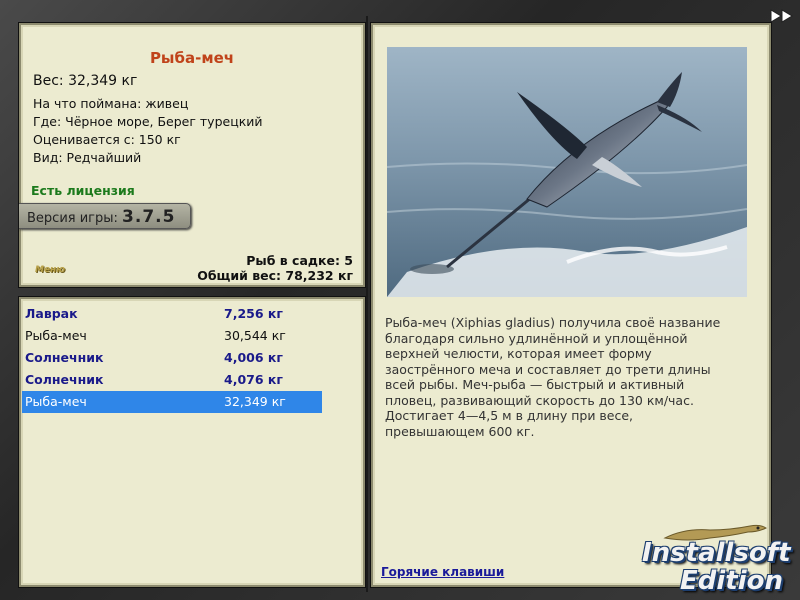 This screenshot has width=800, height=600. Describe the element at coordinates (253, 357) in the screenshot. I see `fish-weight-cell: 4,006 кг` at that location.